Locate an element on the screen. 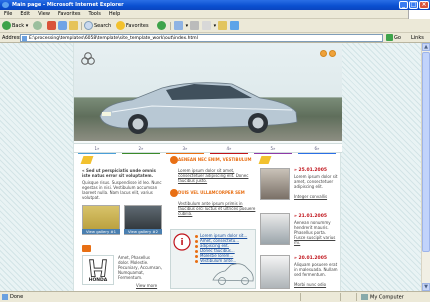 This screenshot has width=430, height=302. menu-tools: Tools is located at coordinates (95, 14).